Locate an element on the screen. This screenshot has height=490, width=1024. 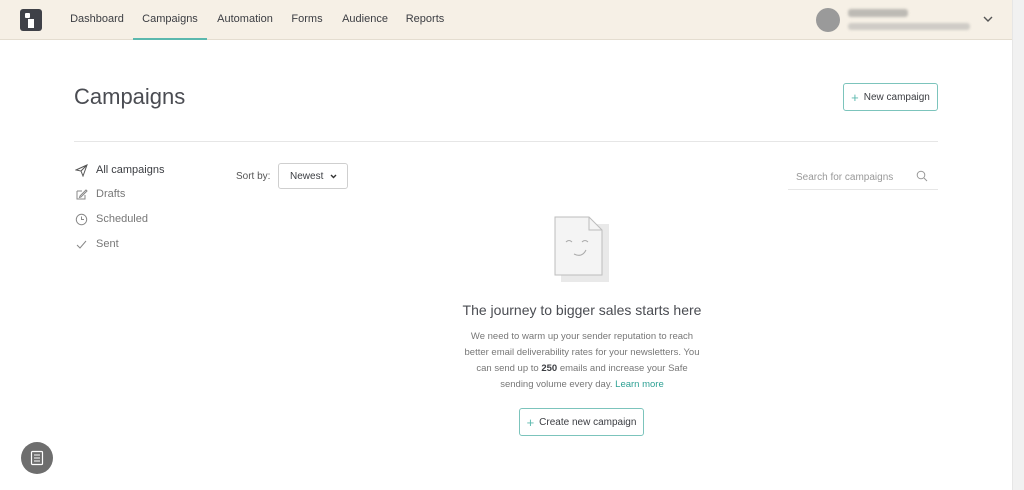
check-icon is located at coordinates (81, 244).